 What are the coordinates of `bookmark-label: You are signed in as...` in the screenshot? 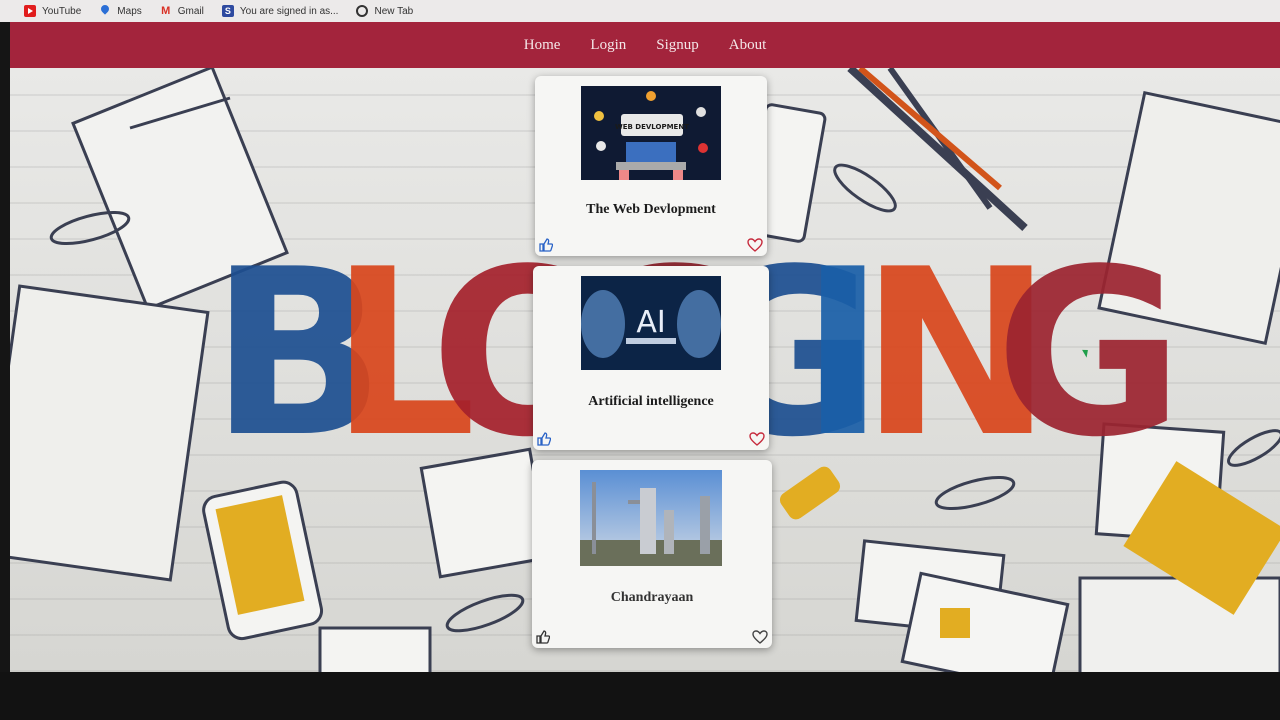 It's located at (289, 11).